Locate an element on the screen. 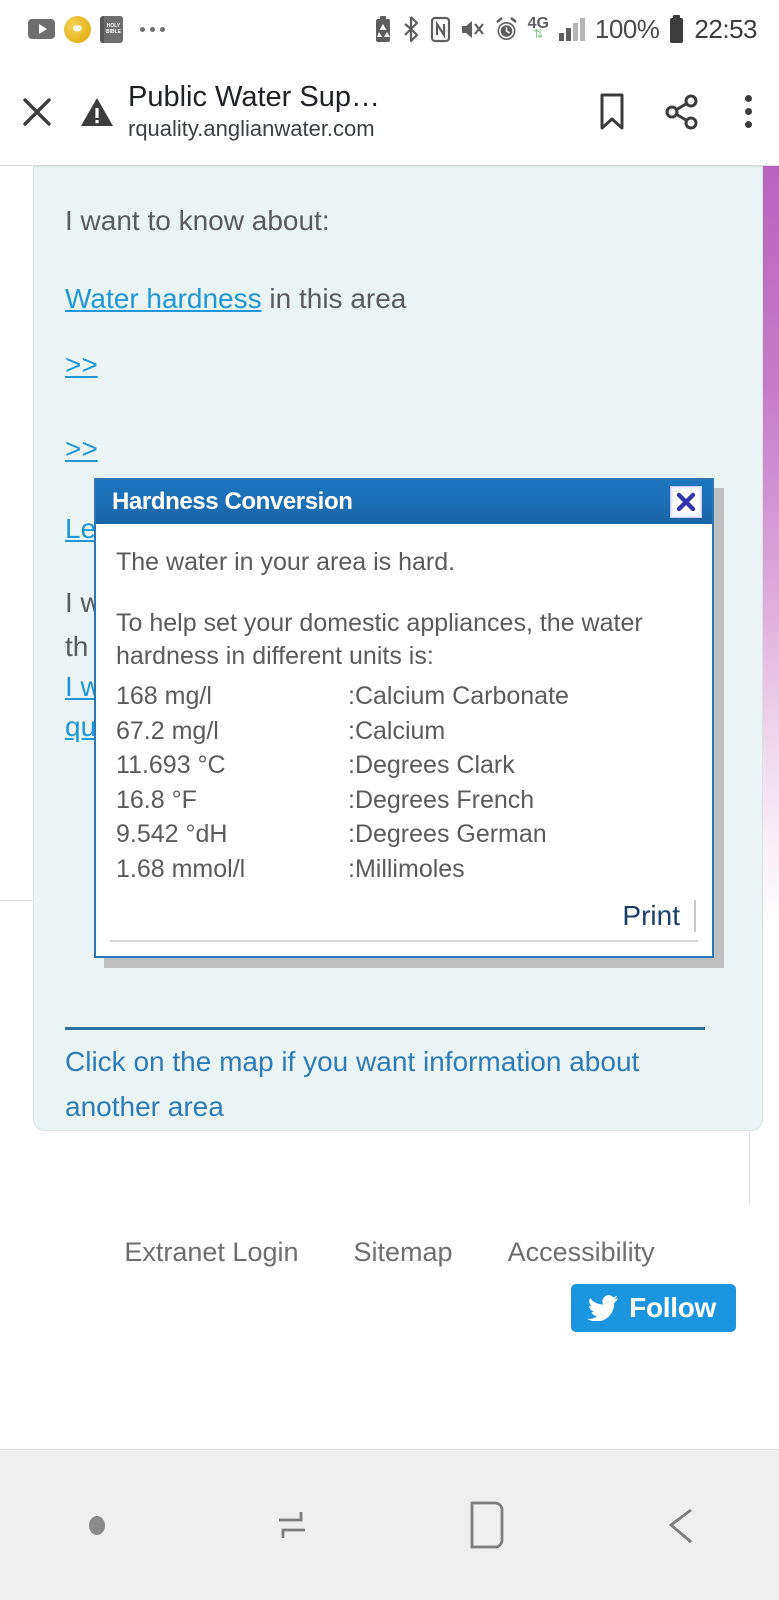  unit-row: 67.2 mg/l :Calcium is located at coordinates (404, 731).